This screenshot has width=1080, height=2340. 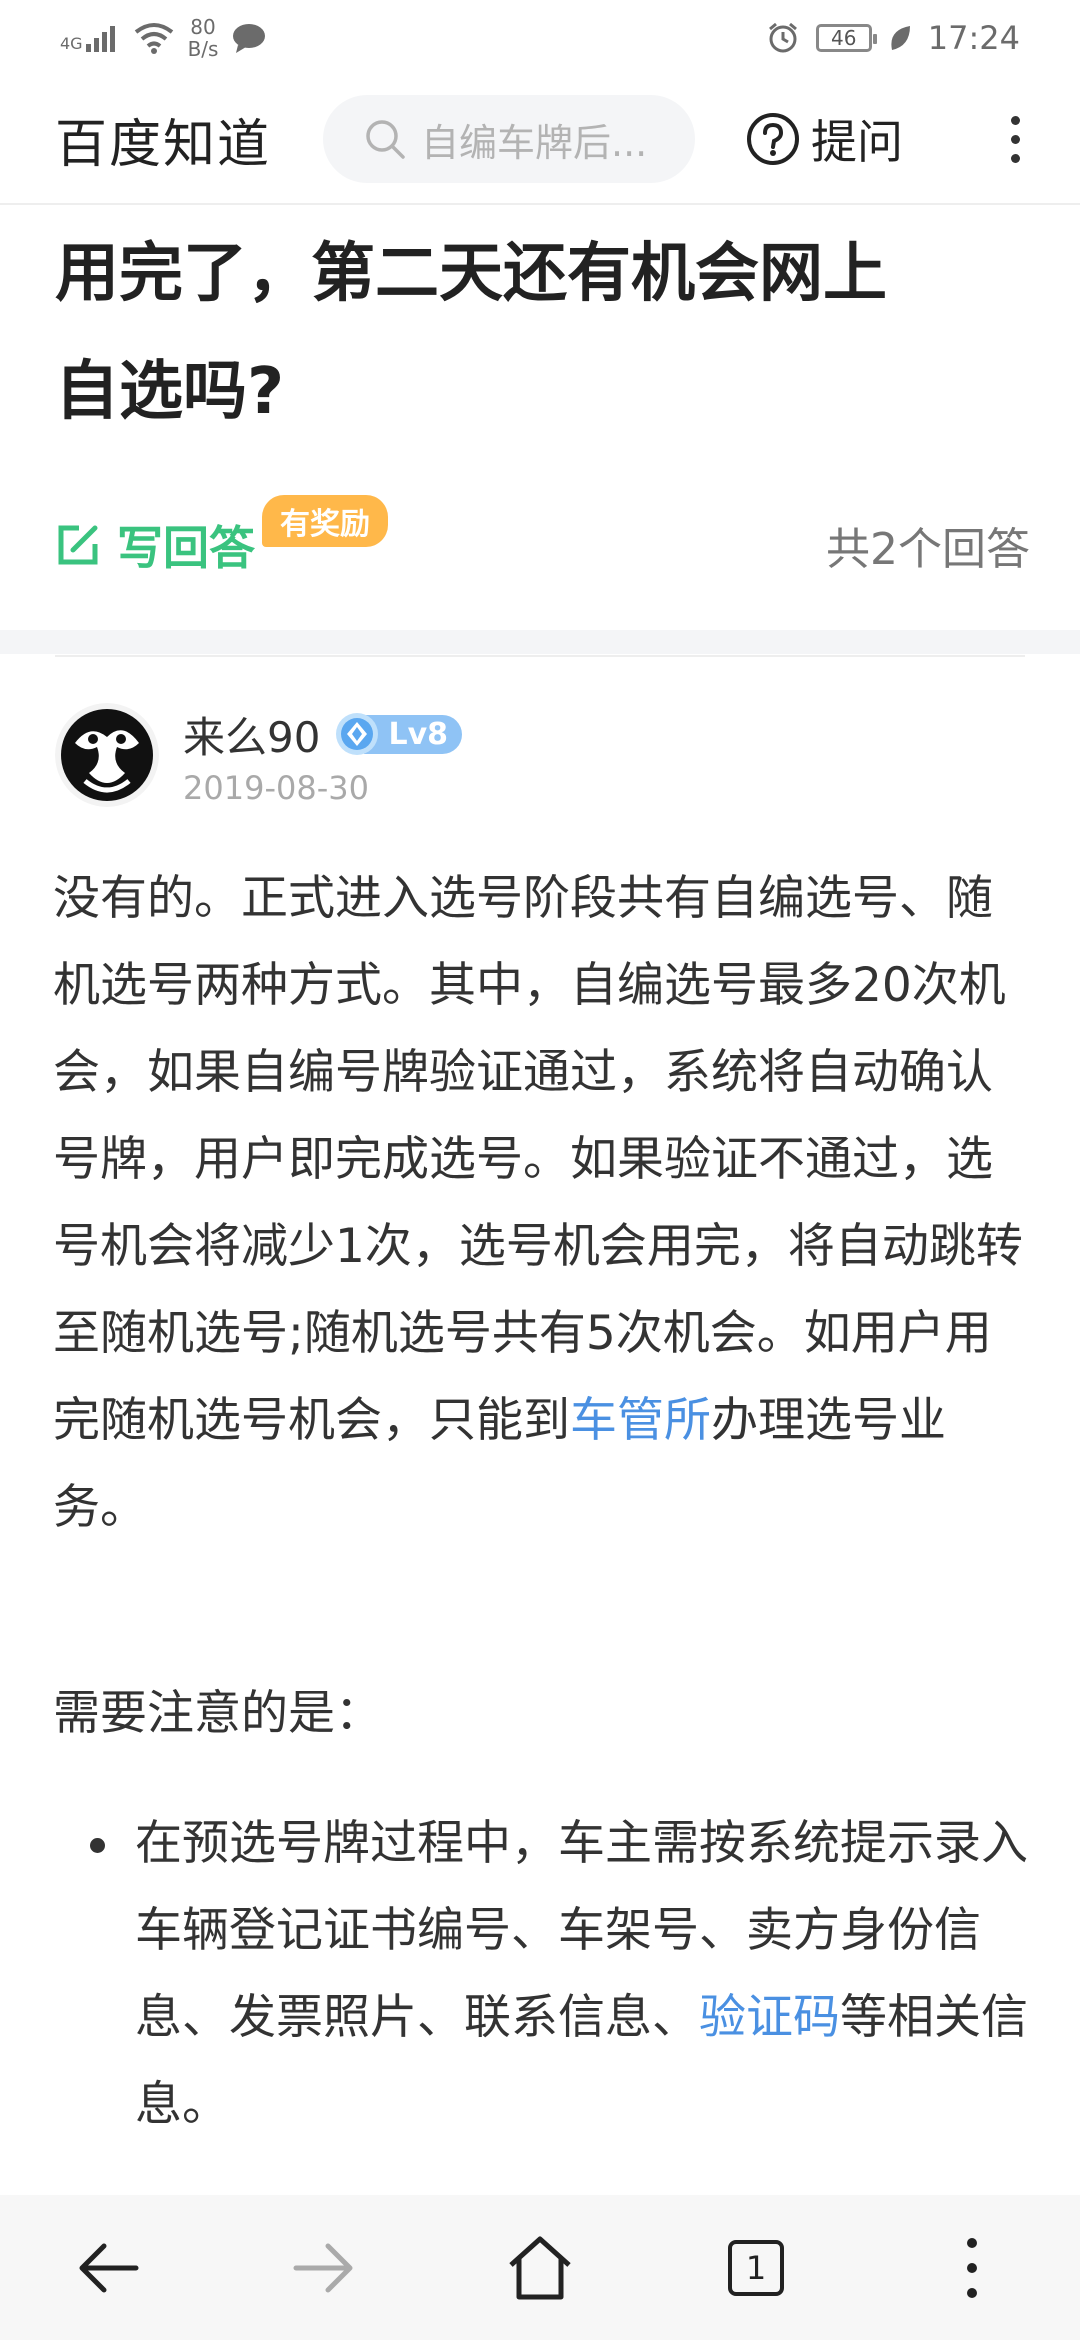 I want to click on avatar, so click(x=107, y=755).